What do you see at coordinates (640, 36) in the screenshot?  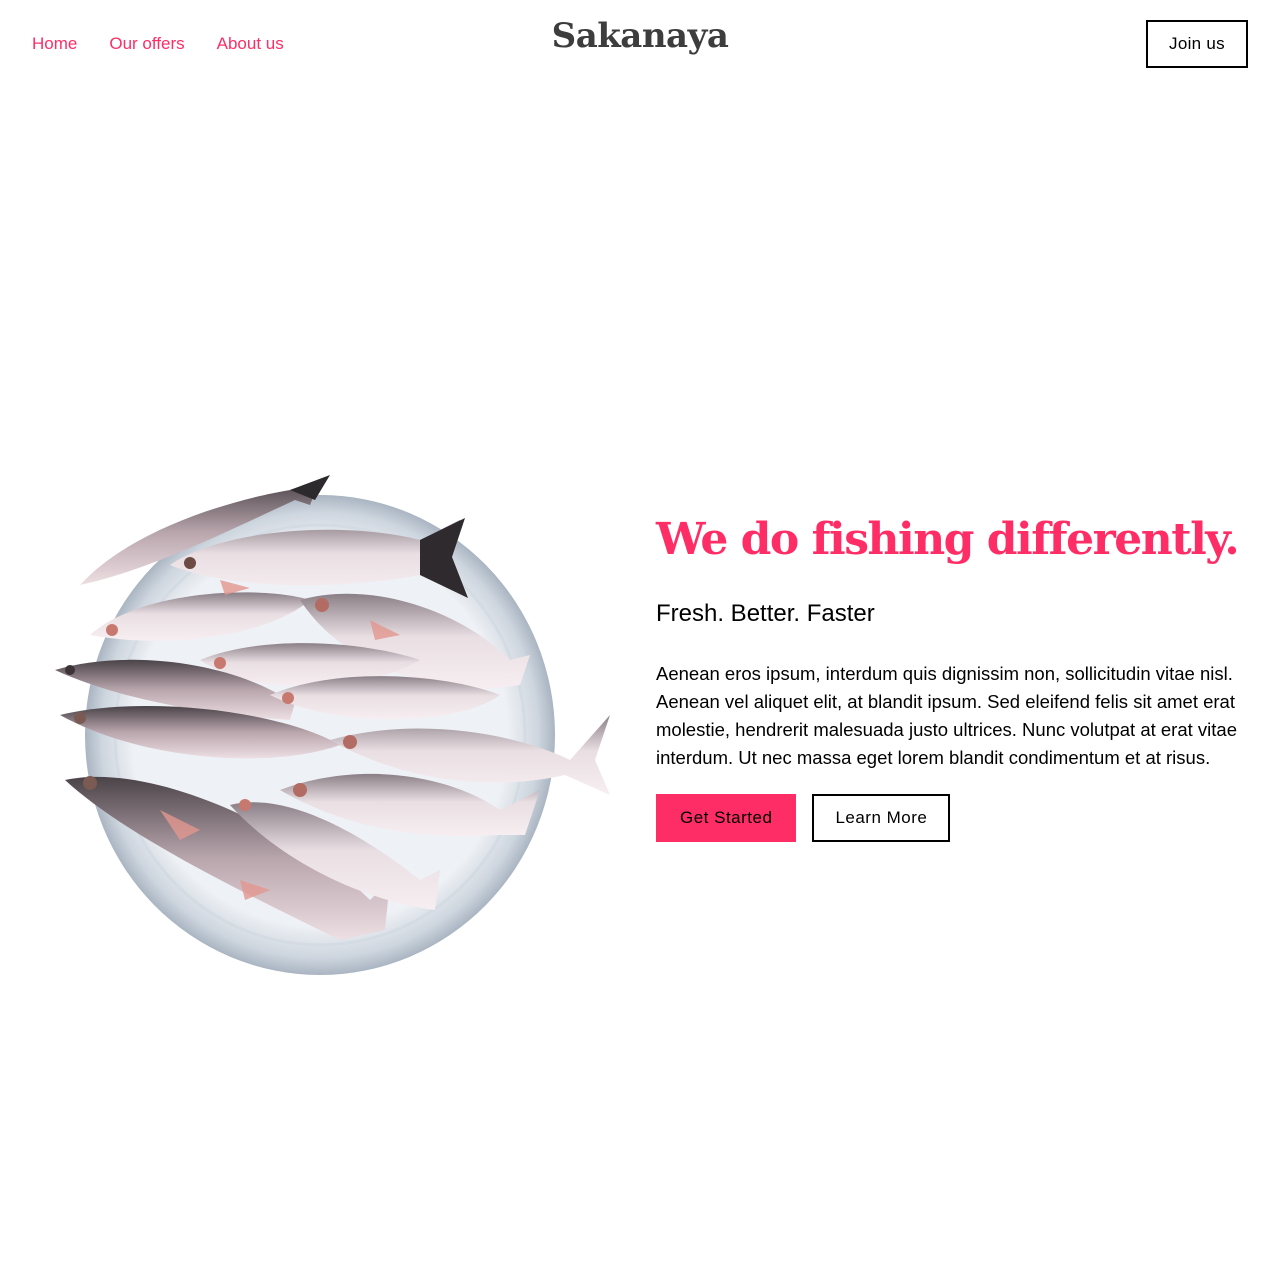 I see `site-logo: Sakanaya` at bounding box center [640, 36].